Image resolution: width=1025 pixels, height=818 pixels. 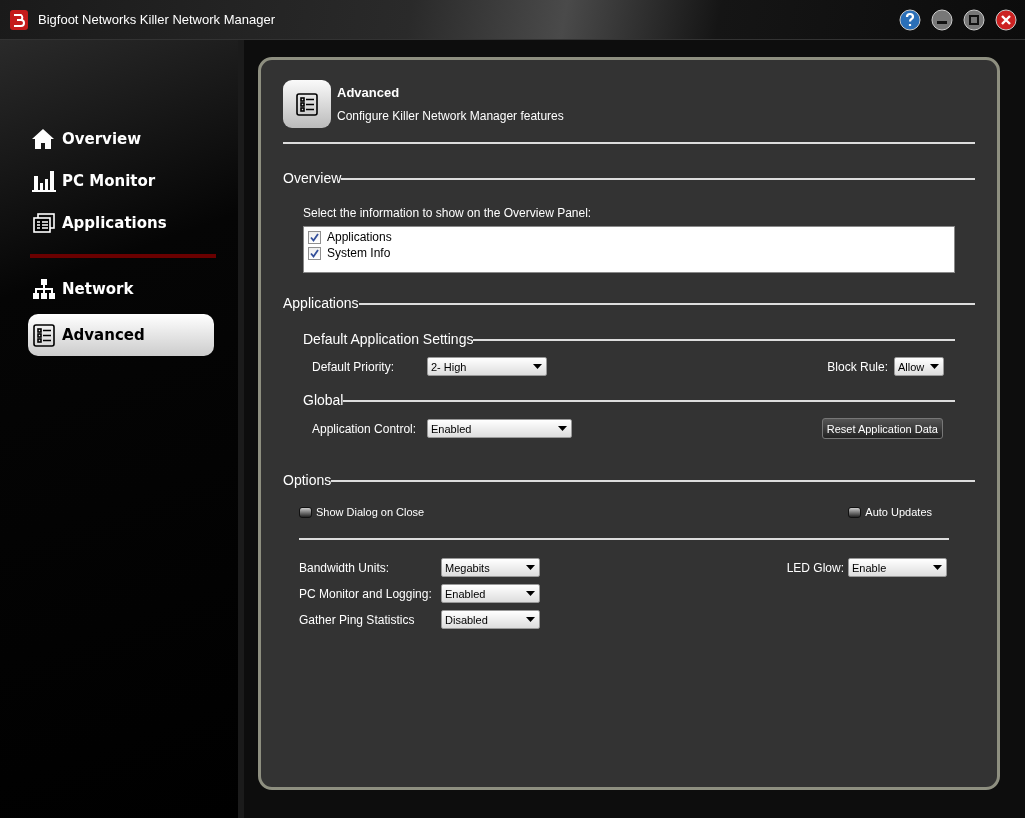 What do you see at coordinates (44, 289) in the screenshot?
I see `network-icon` at bounding box center [44, 289].